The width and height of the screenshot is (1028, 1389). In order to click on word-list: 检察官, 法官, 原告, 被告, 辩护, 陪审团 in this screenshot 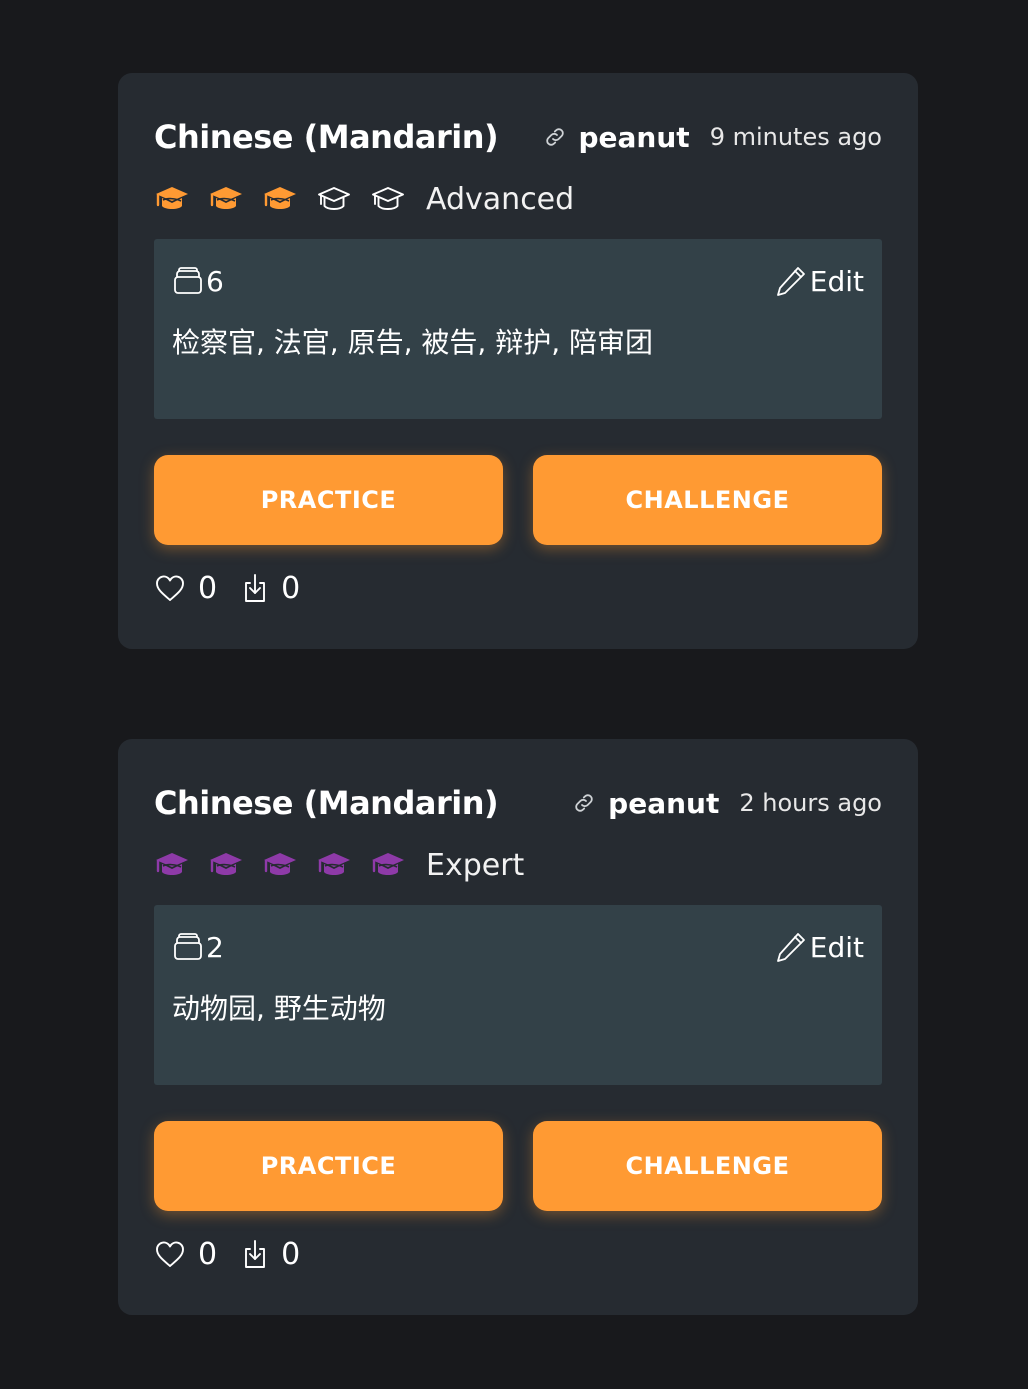, I will do `click(413, 342)`.